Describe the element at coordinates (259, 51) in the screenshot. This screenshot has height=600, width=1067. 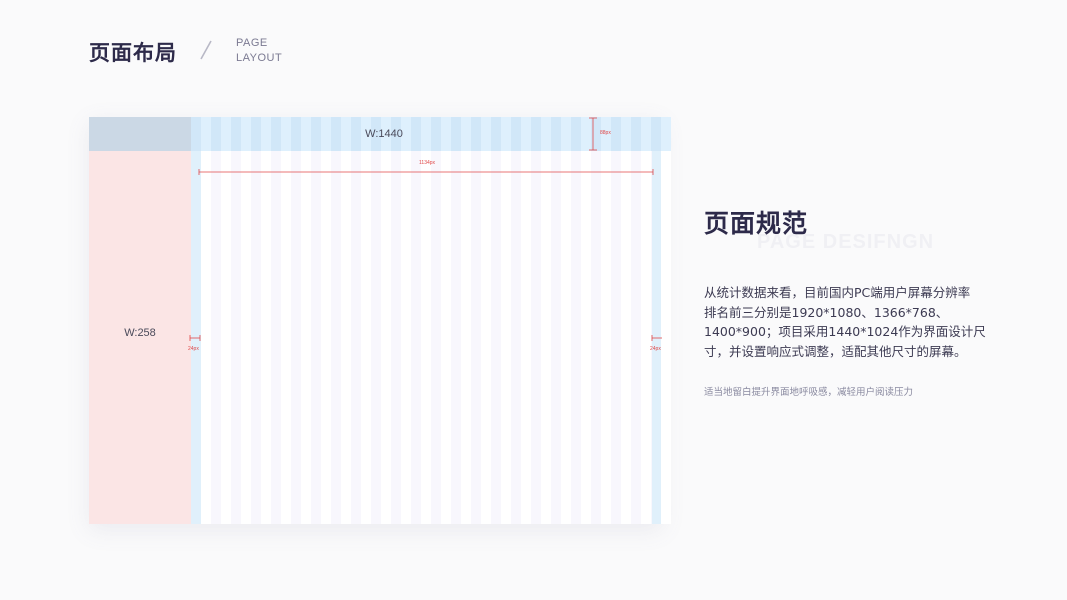
I see `page-subtitle: PAGE LAYOUT` at that location.